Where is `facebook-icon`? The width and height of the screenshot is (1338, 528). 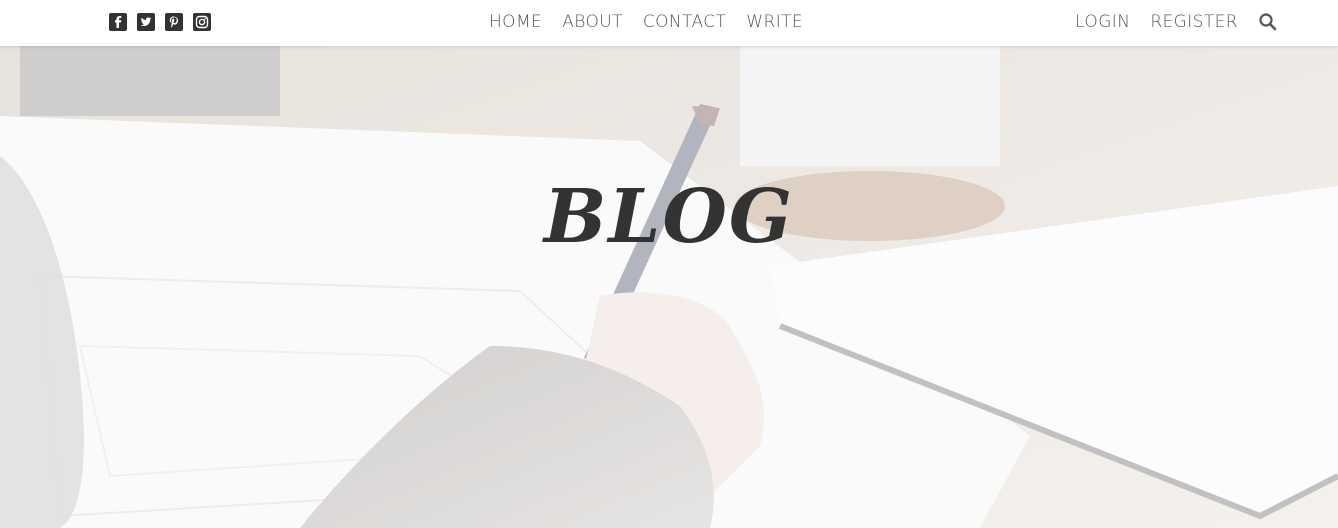
facebook-icon is located at coordinates (118, 22).